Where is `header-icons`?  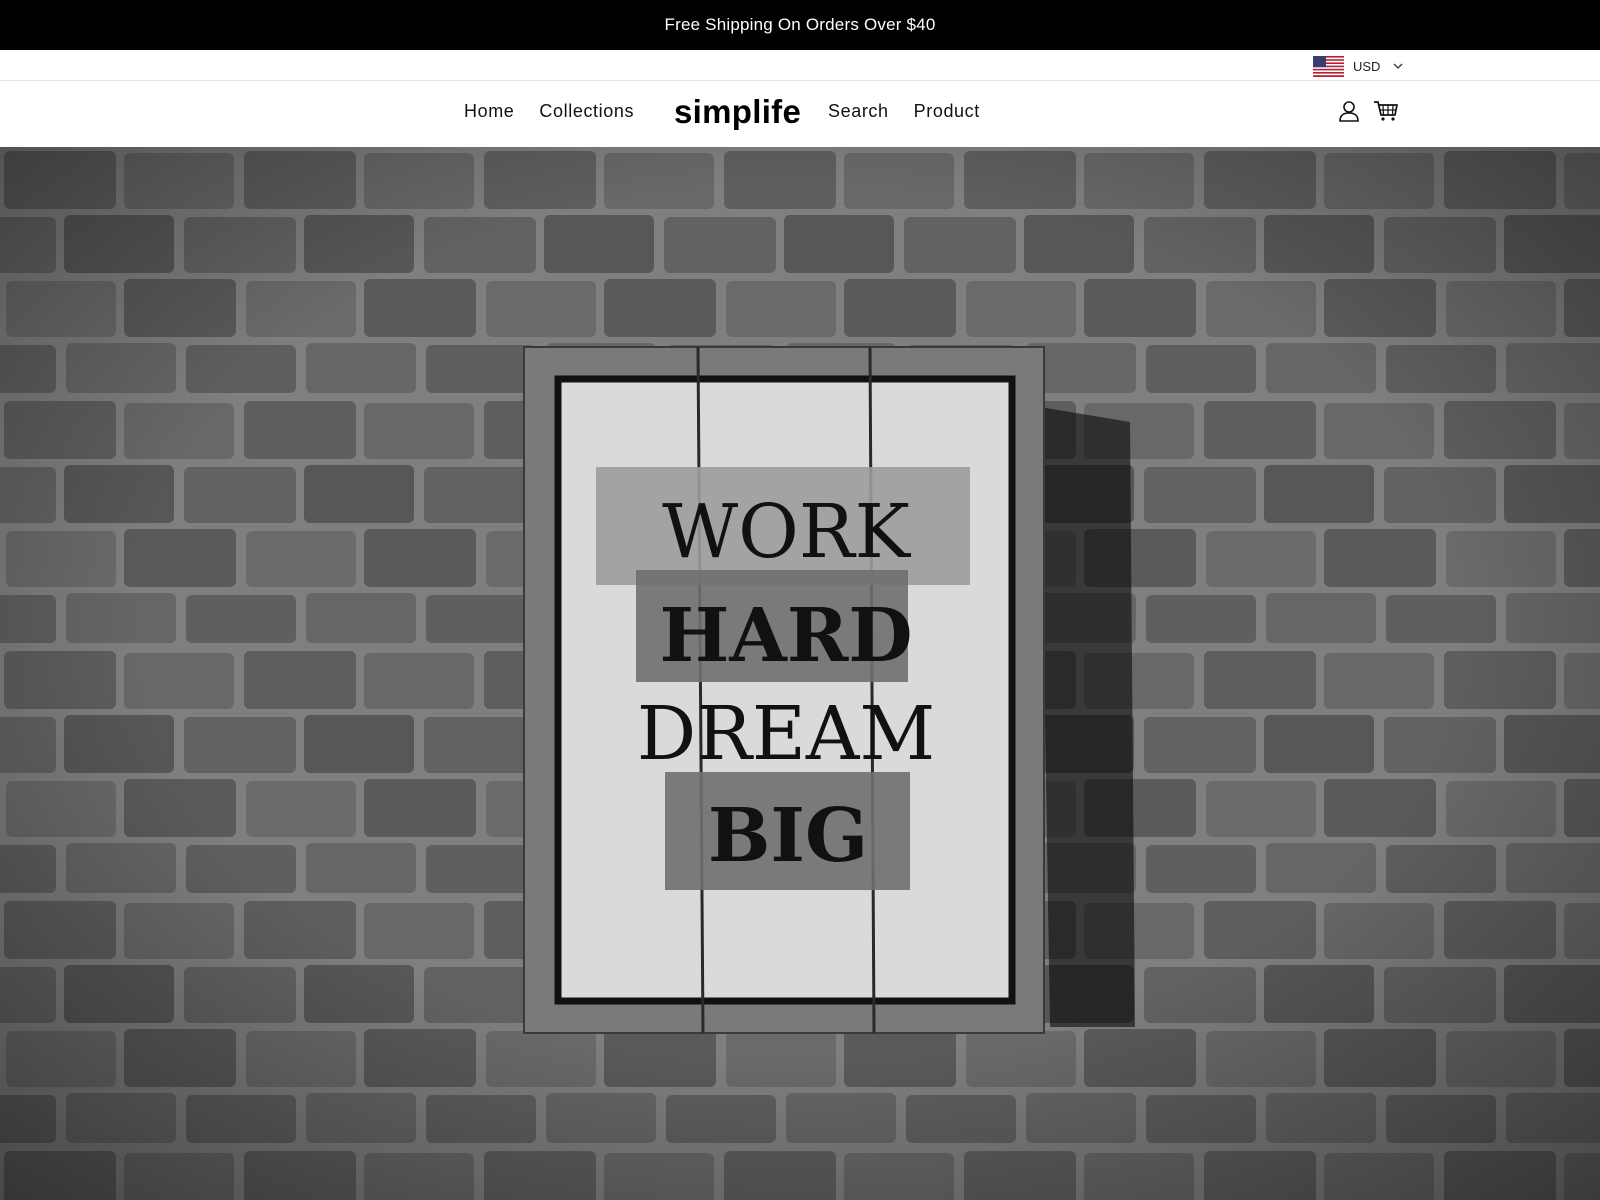
header-icons is located at coordinates (1367, 111).